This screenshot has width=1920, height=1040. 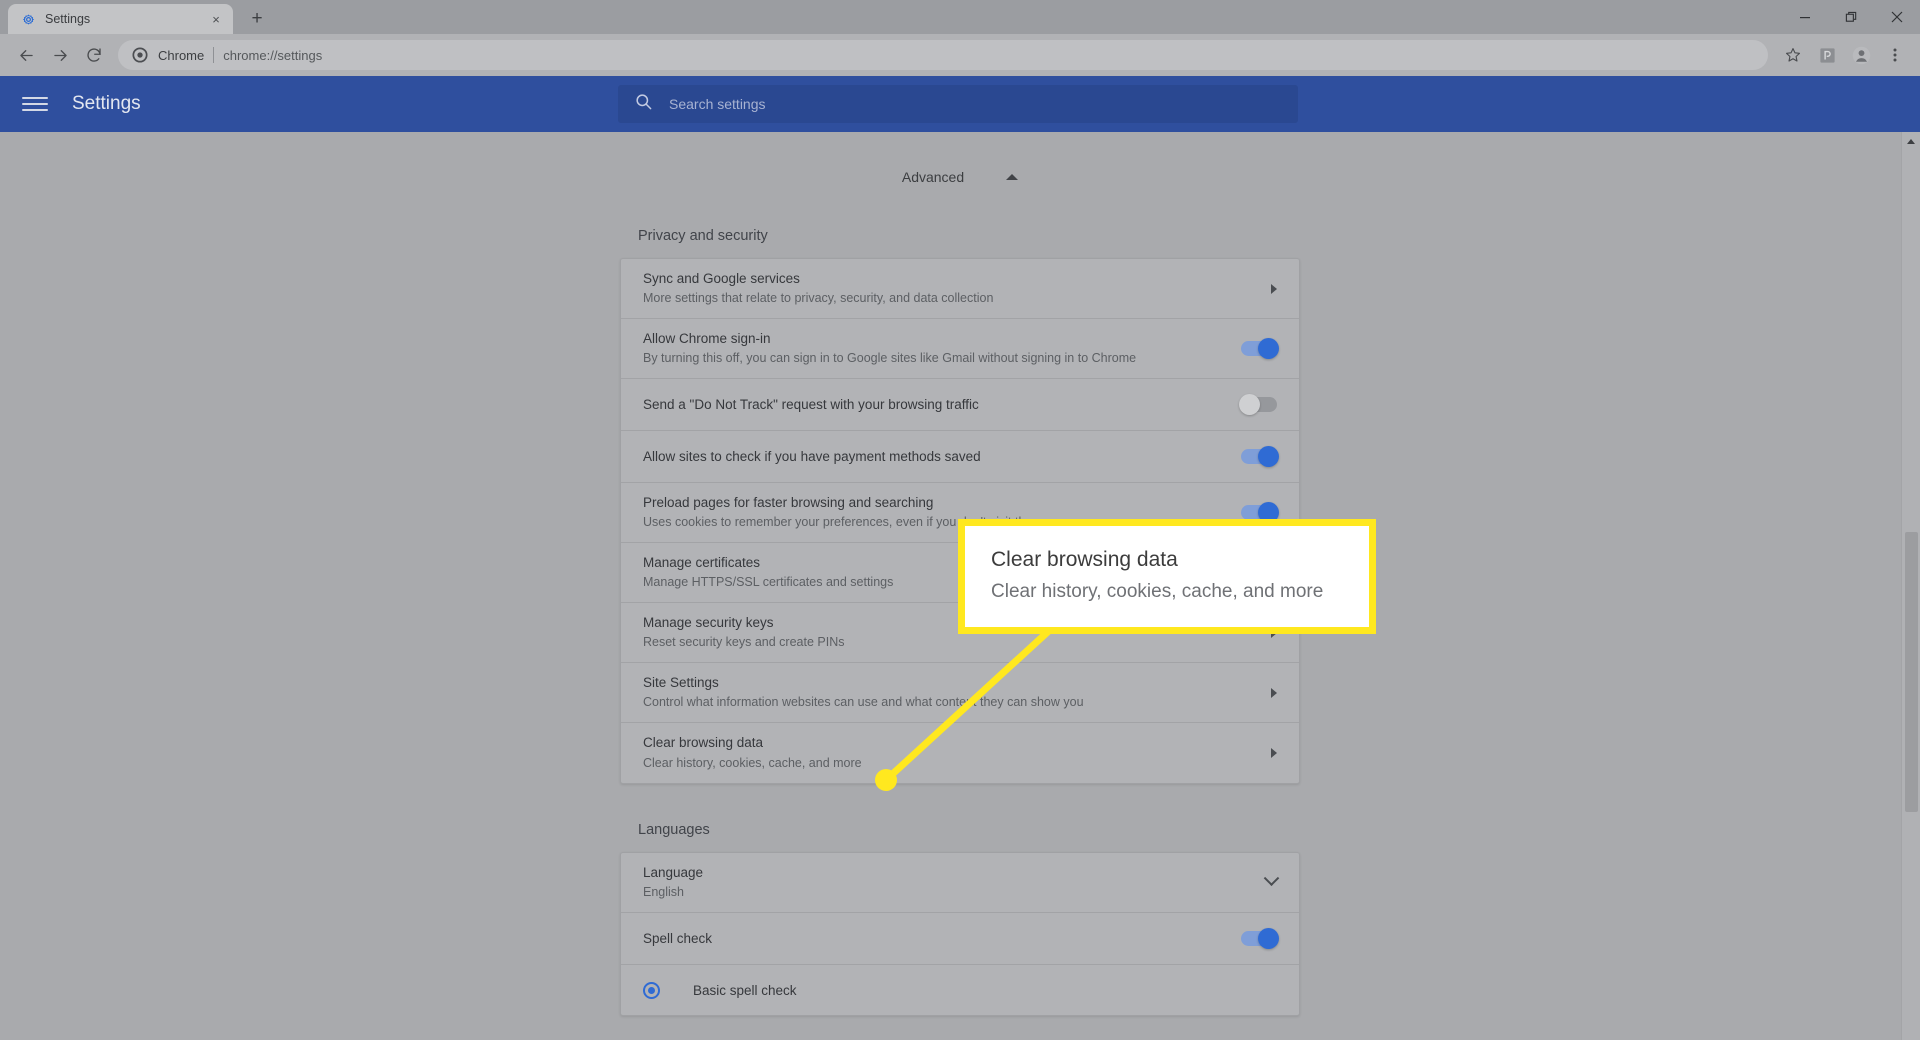 What do you see at coordinates (933, 177) in the screenshot?
I see `advanced-label: Advanced` at bounding box center [933, 177].